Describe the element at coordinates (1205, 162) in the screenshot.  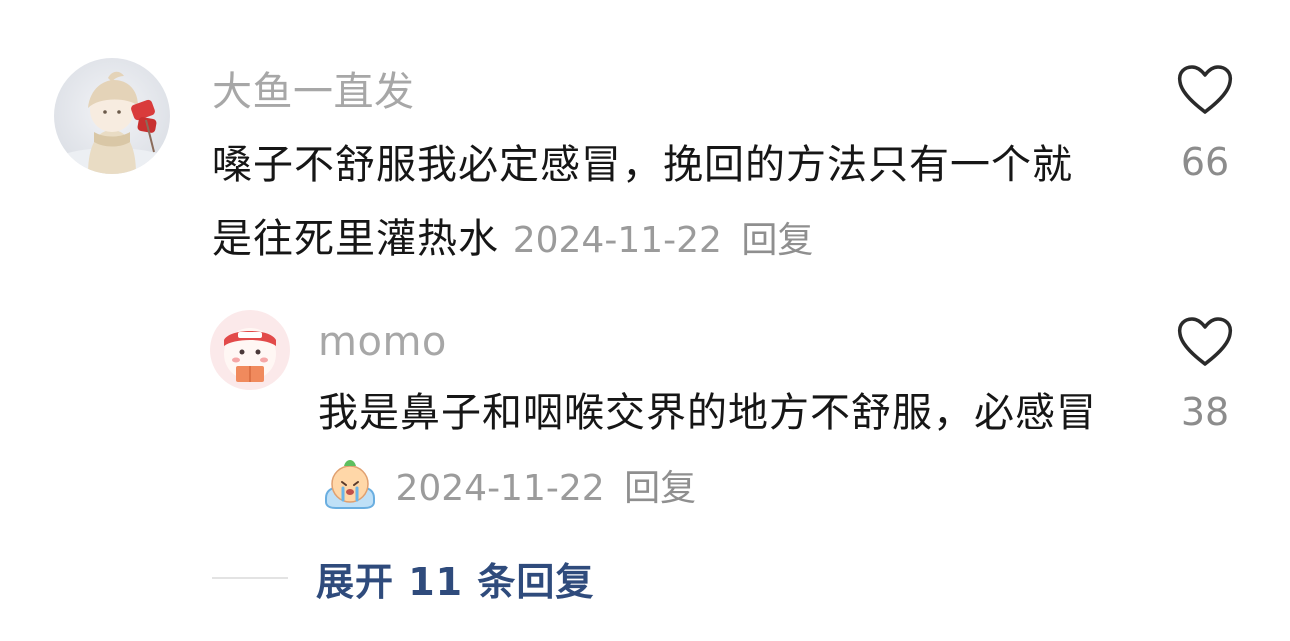
I see `like-count: 66` at that location.